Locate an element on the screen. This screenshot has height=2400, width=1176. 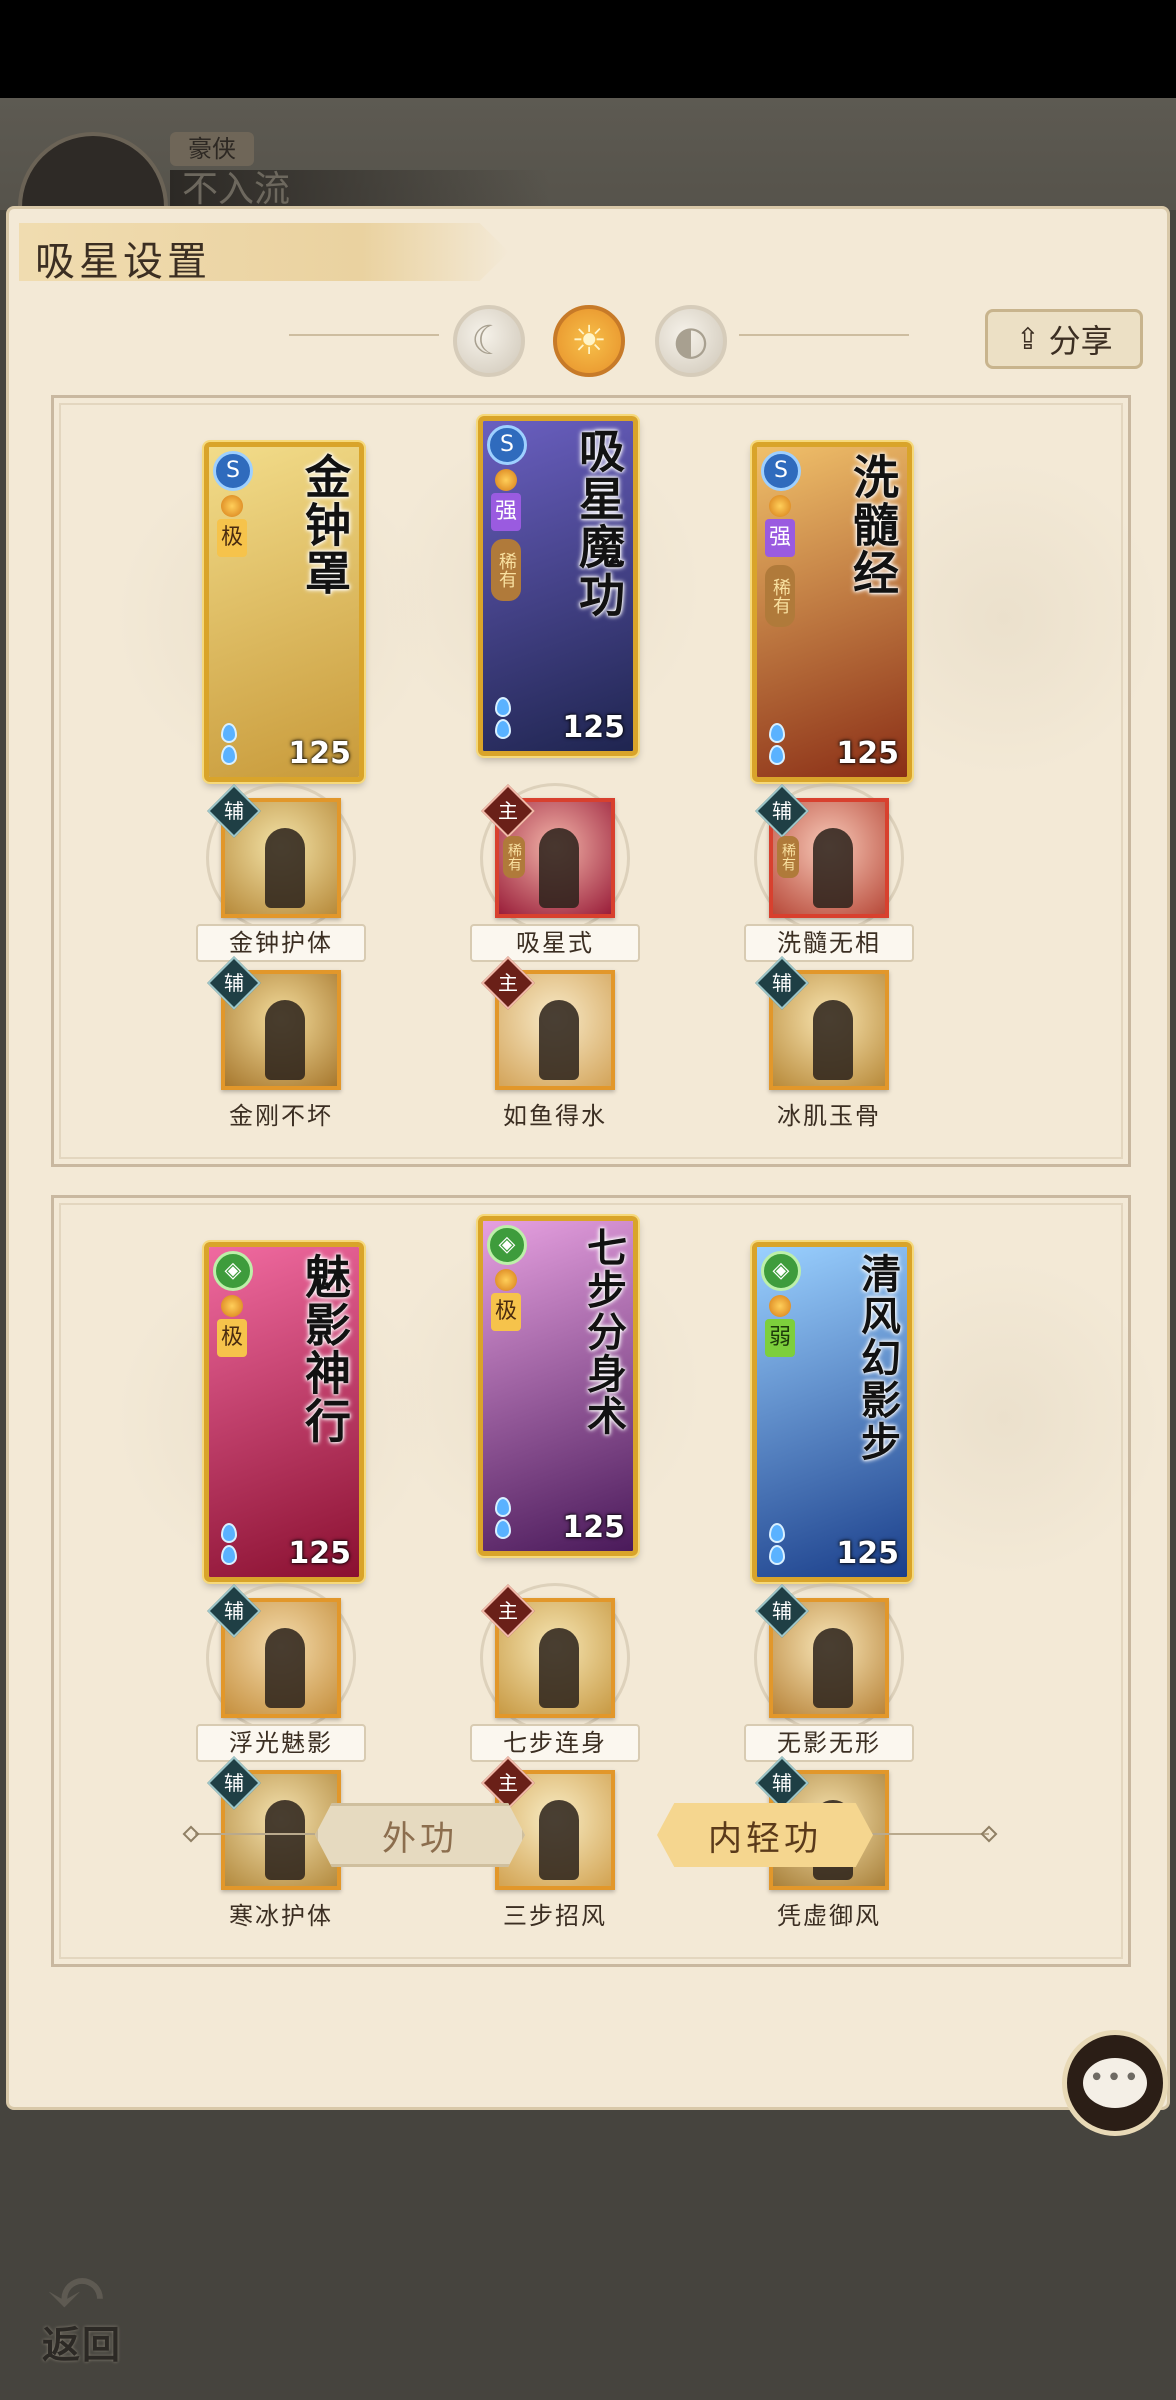
share-button: ⇪ 分享 is located at coordinates (1064, 339).